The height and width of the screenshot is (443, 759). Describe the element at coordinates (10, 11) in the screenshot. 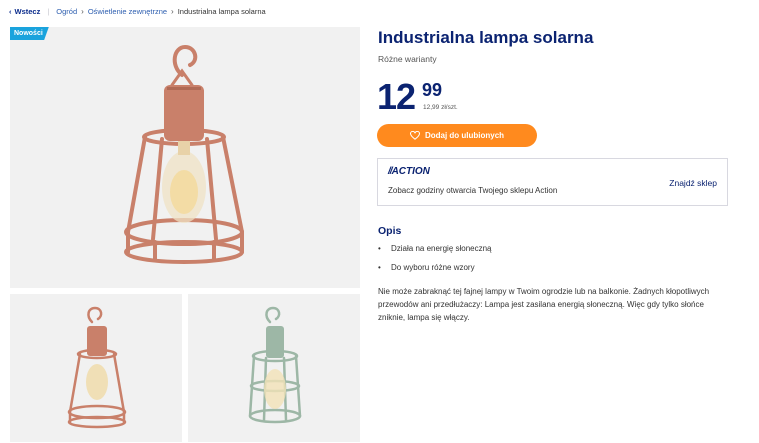

I see `chevron-left-icon: ‹` at that location.